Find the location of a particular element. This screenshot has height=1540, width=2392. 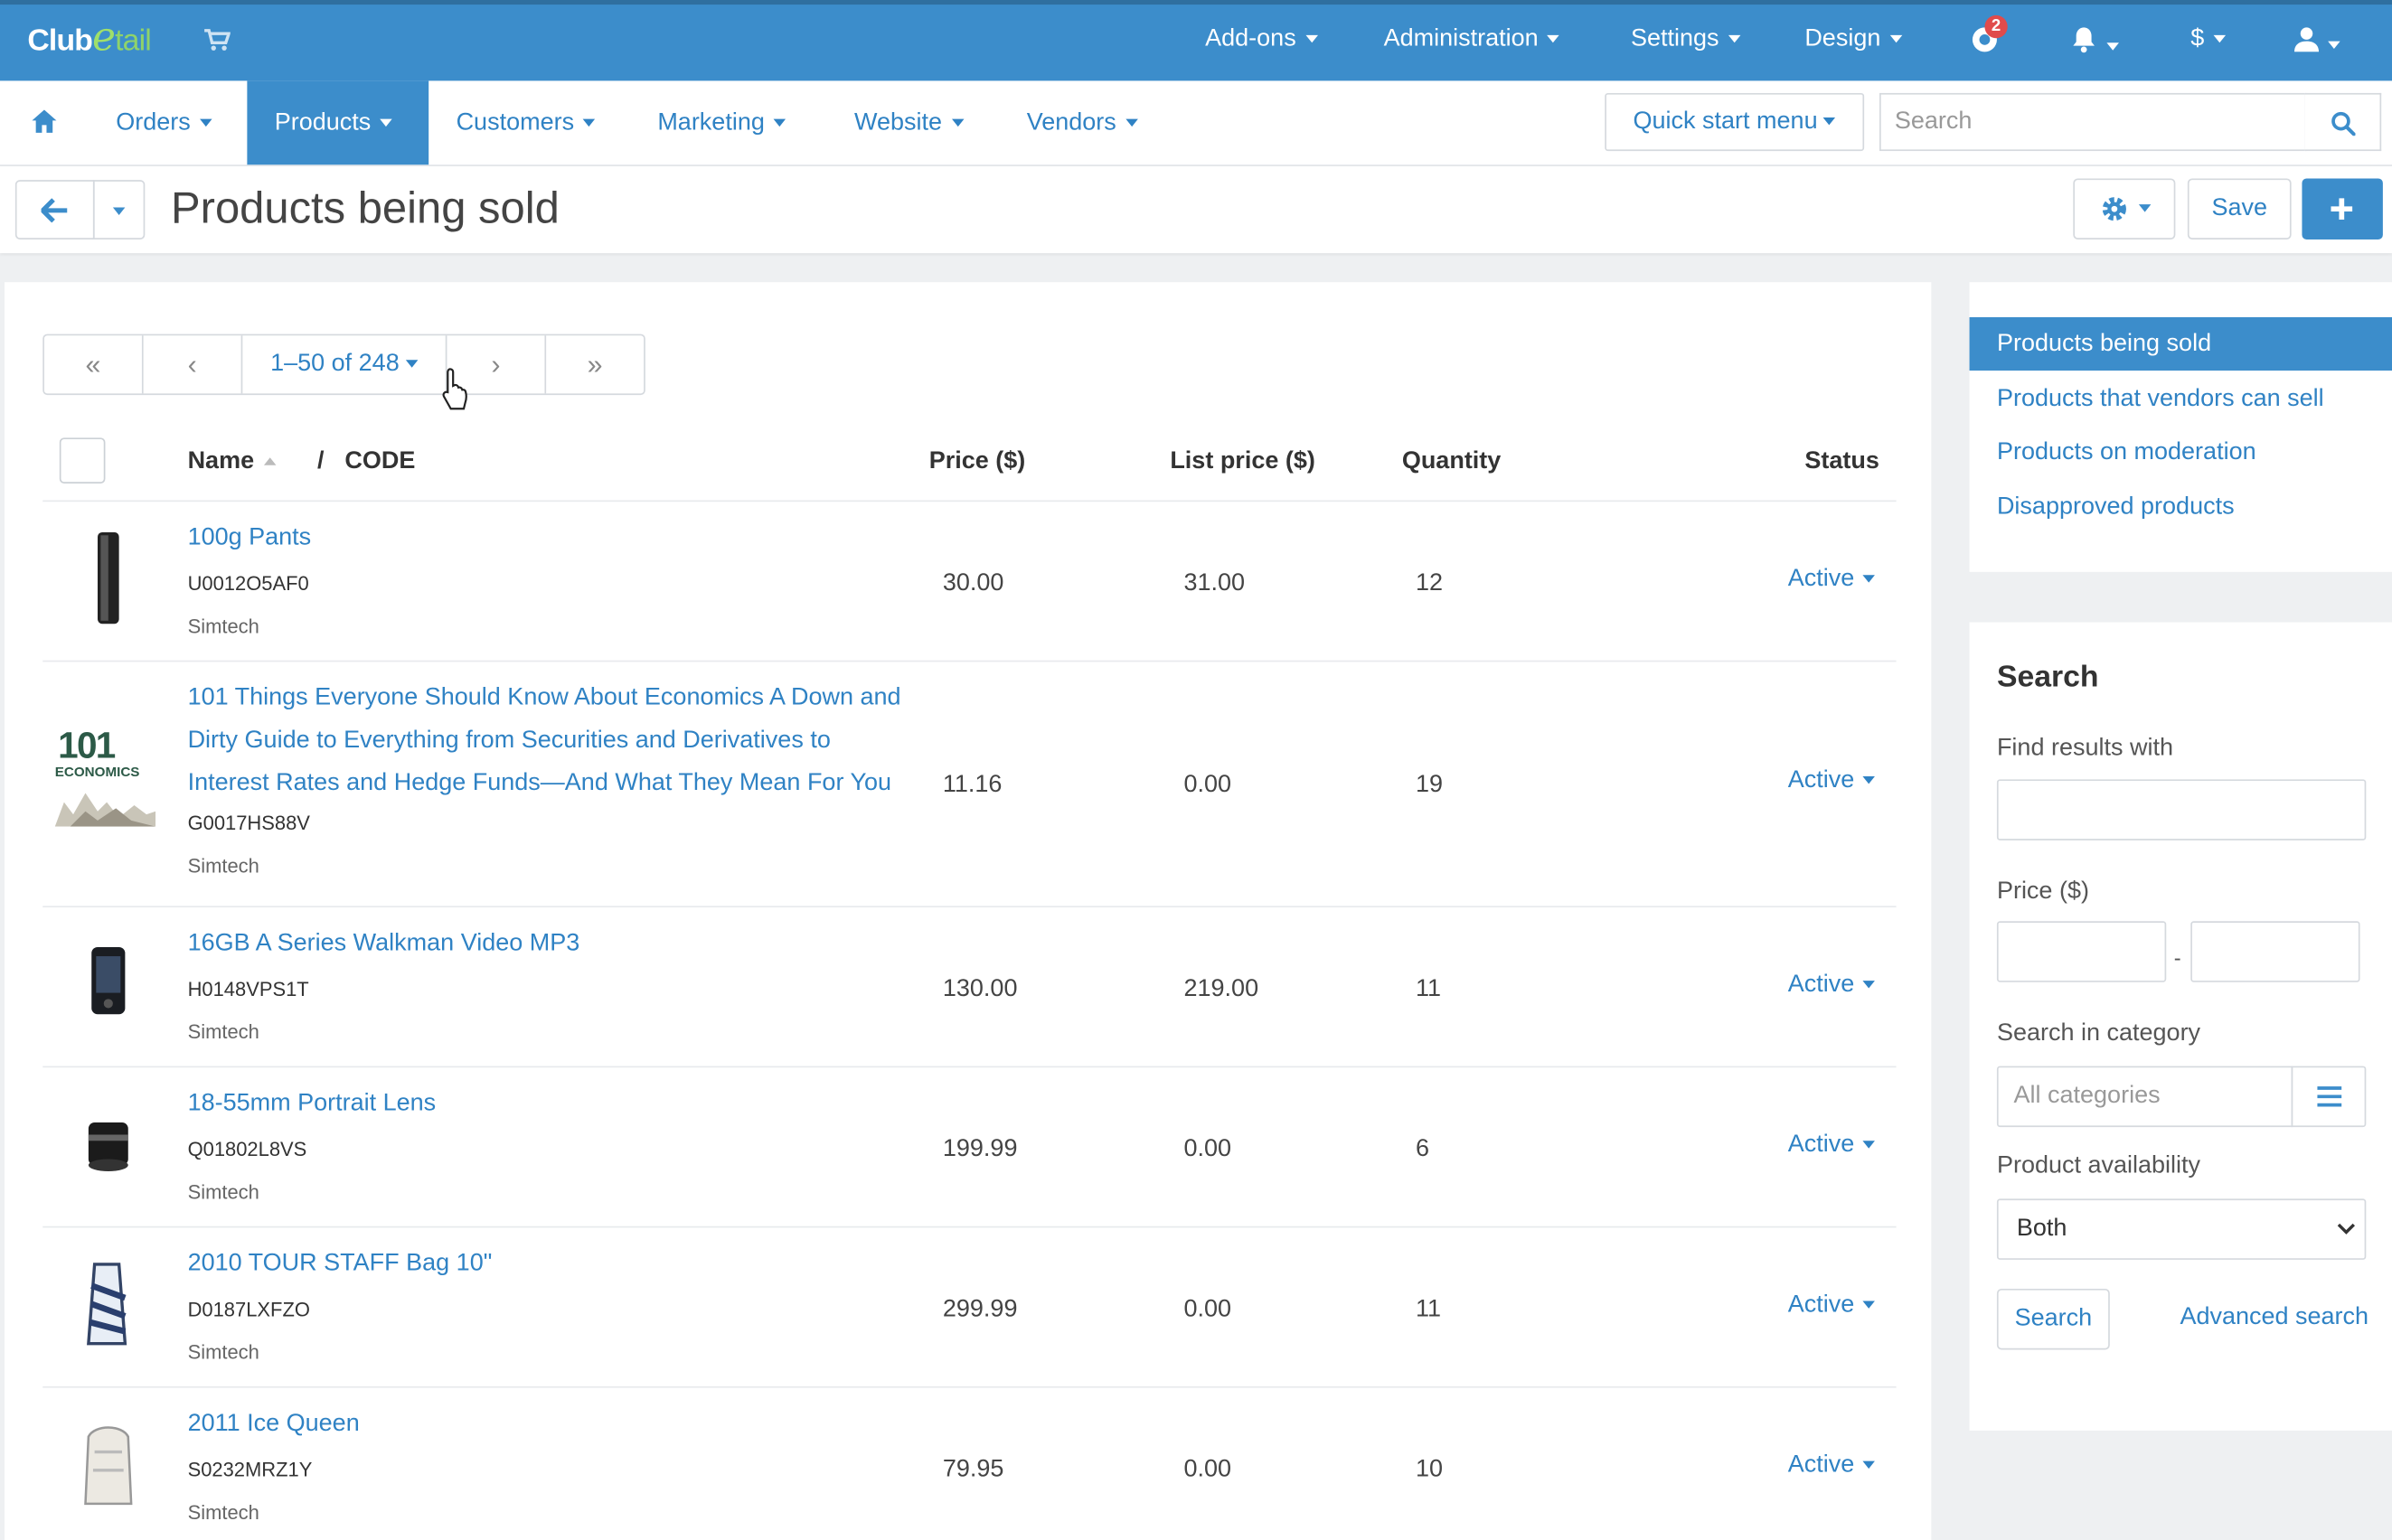

availability-select: Both is located at coordinates (2182, 1229).